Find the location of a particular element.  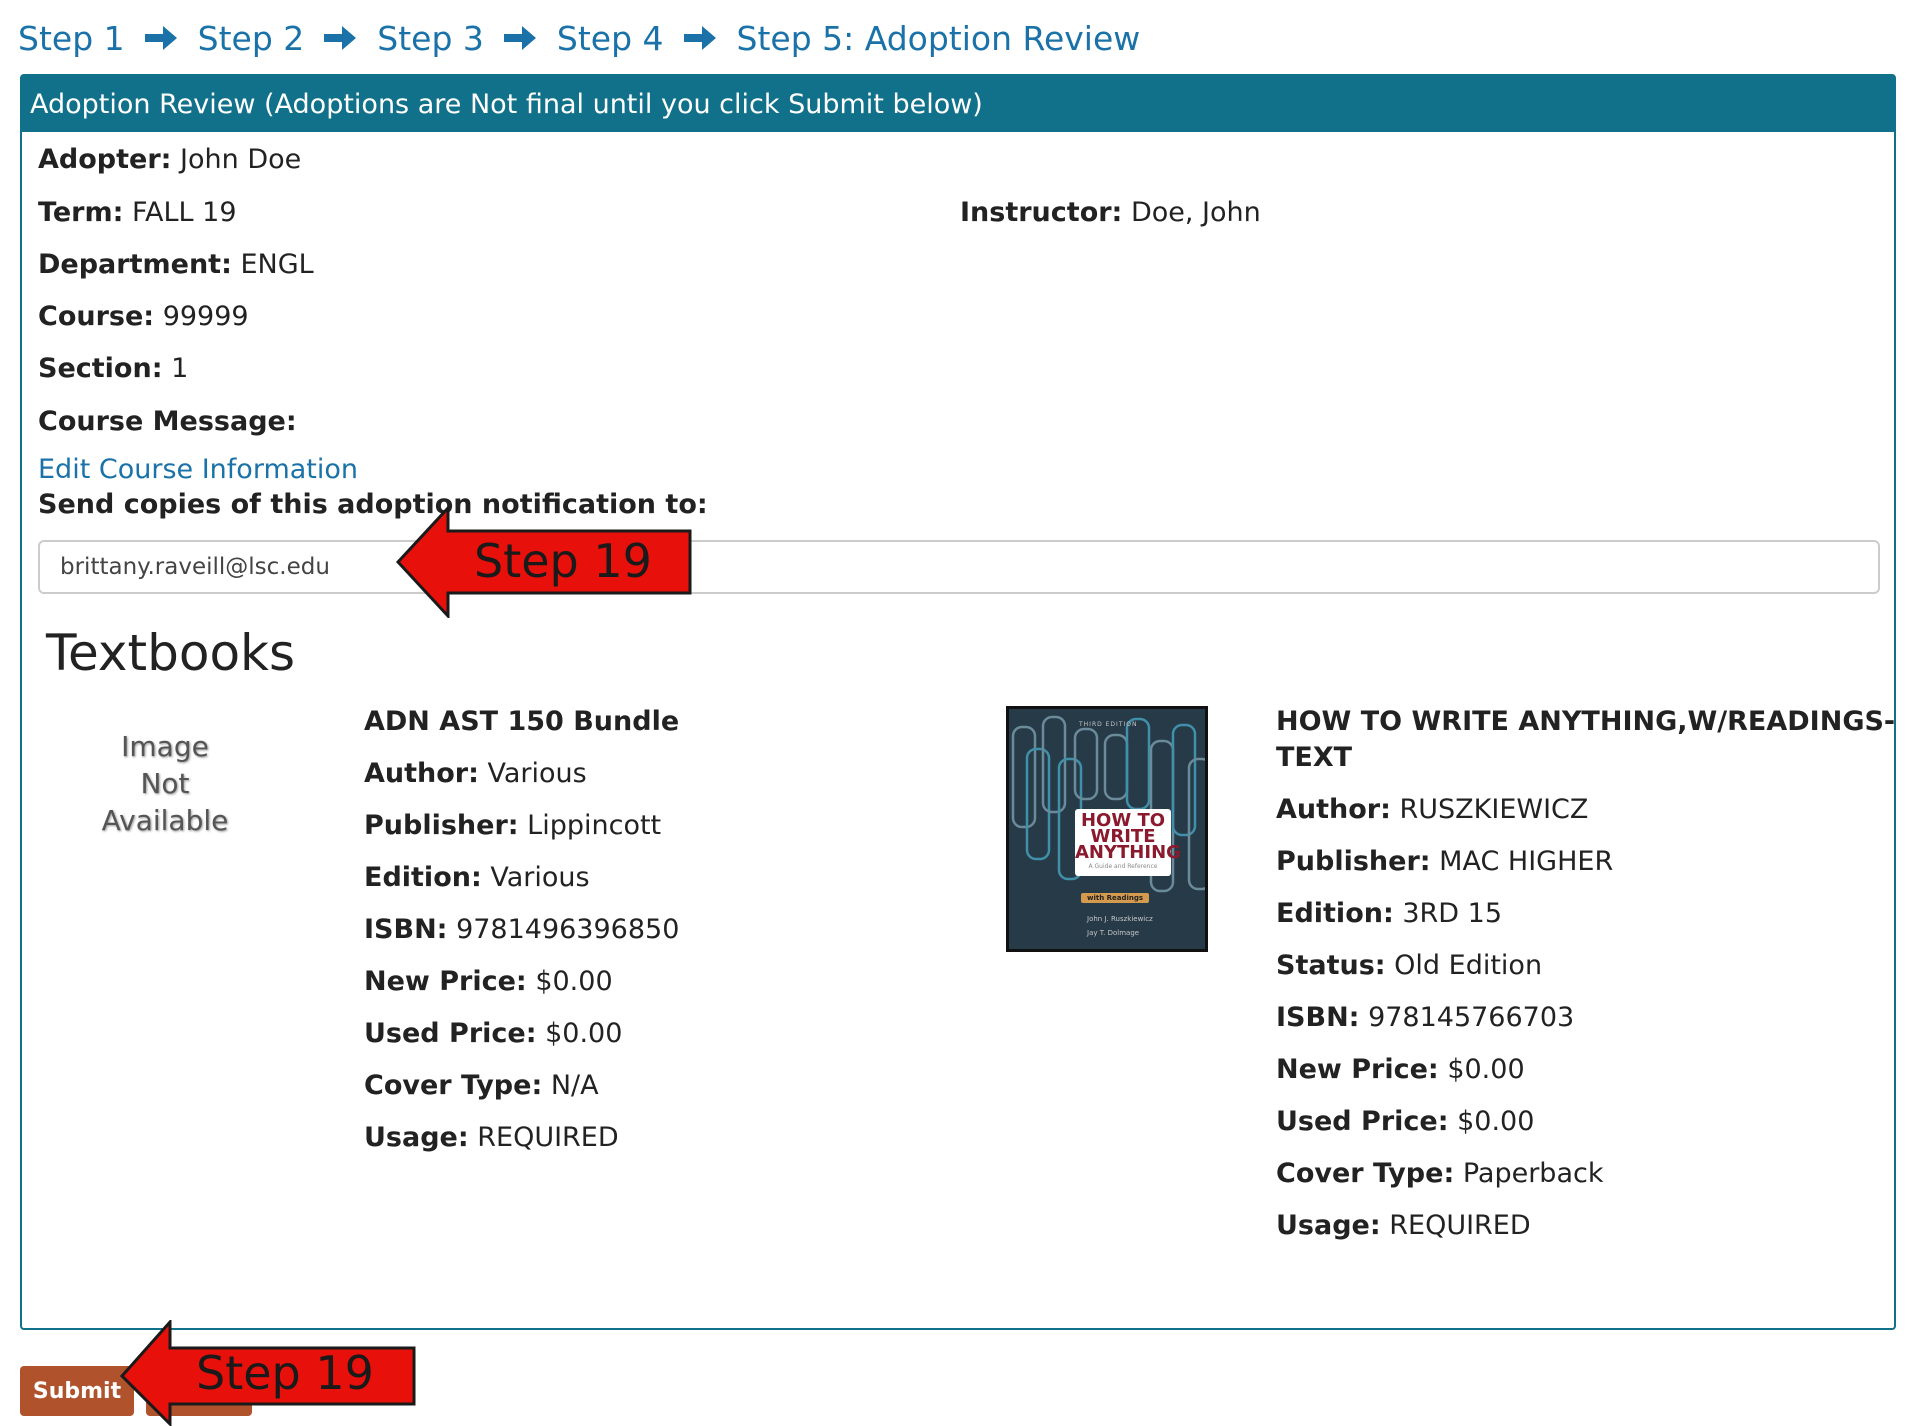

adopter-label: Adopter: is located at coordinates (105, 159).